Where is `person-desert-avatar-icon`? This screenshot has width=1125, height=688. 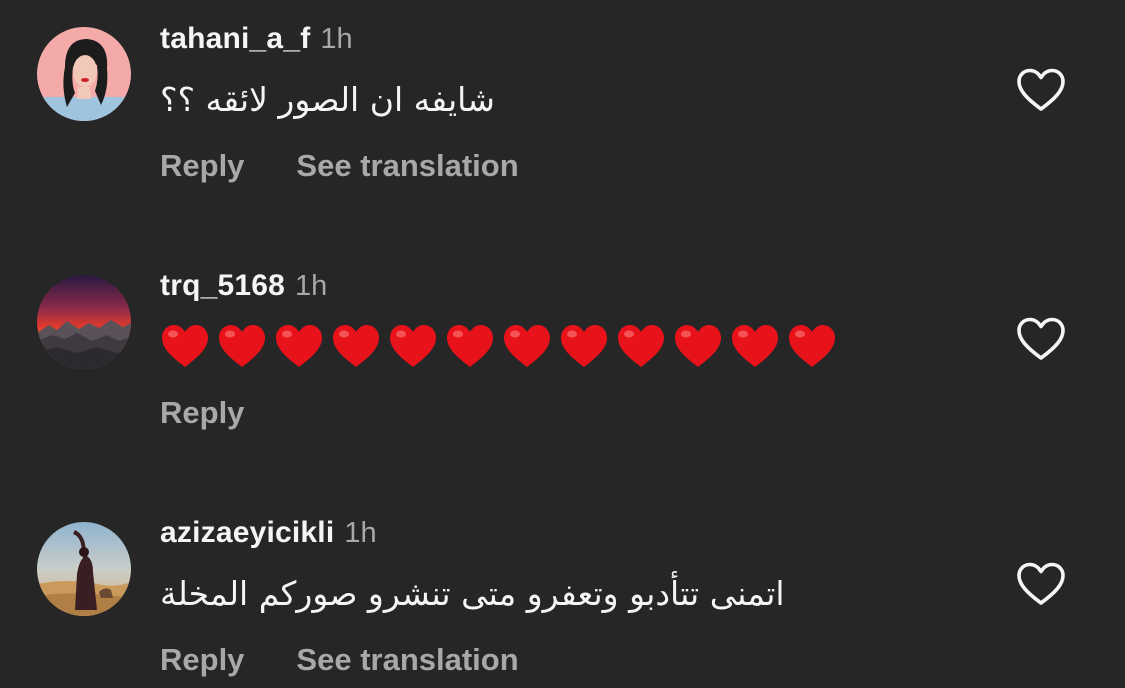
person-desert-avatar-icon is located at coordinates (84, 569).